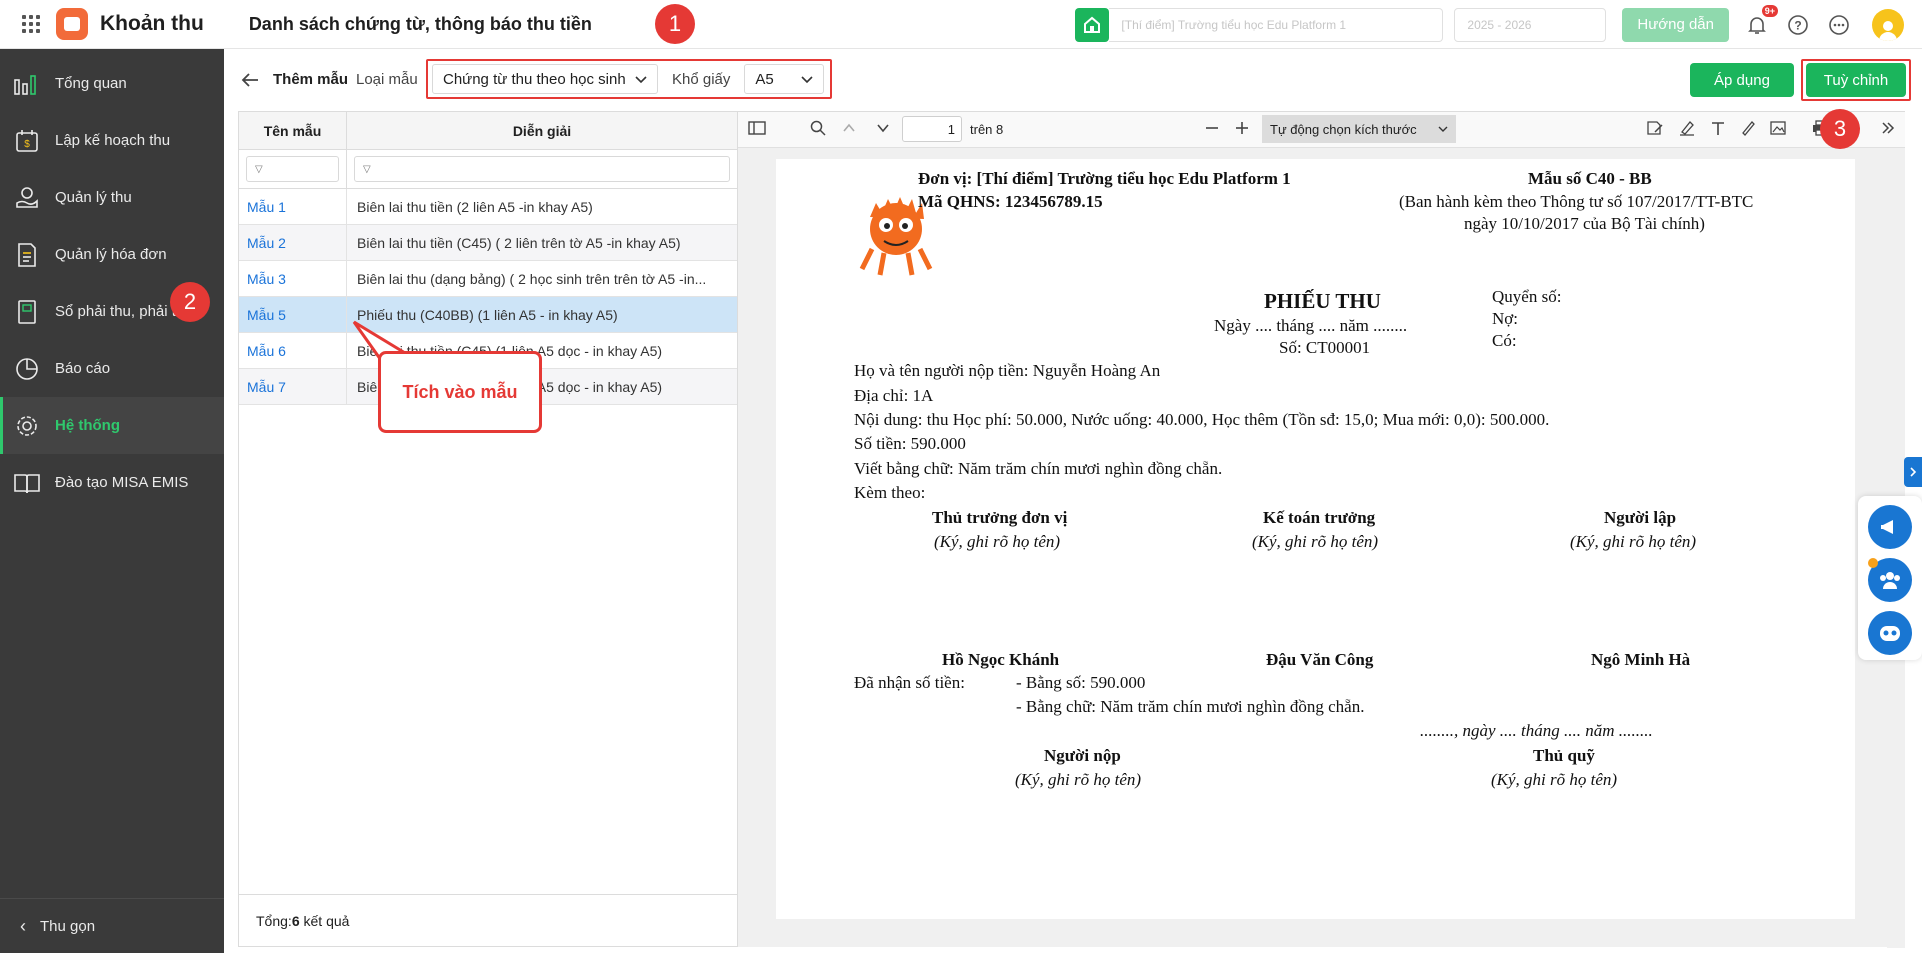 This screenshot has height=953, width=1922. What do you see at coordinates (112, 482) in the screenshot?
I see `sidebar-item-training: Đào tạo MISA EMIS` at bounding box center [112, 482].